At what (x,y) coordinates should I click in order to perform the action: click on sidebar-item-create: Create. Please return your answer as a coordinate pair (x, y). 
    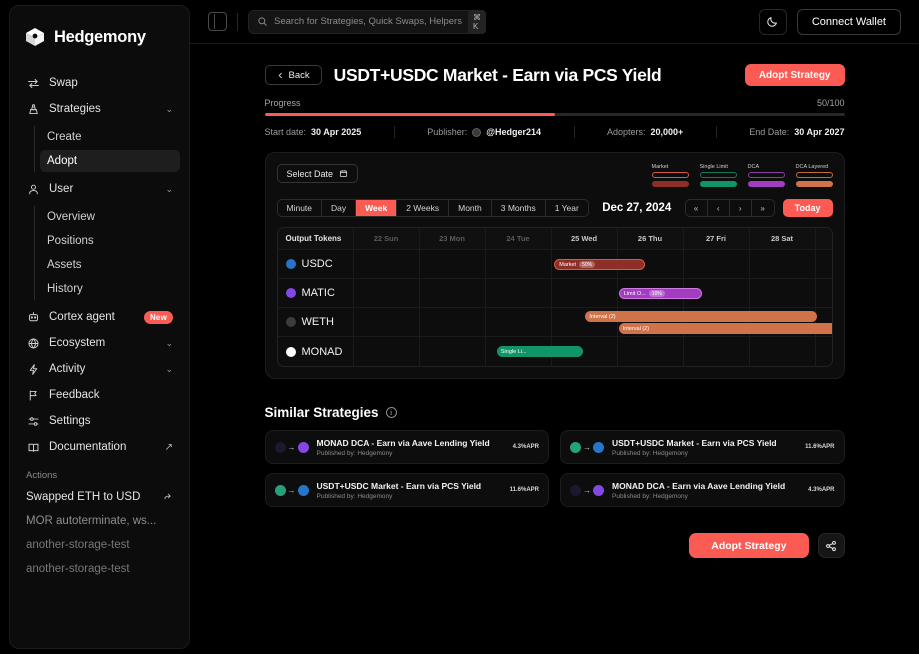
    Looking at the image, I should click on (110, 137).